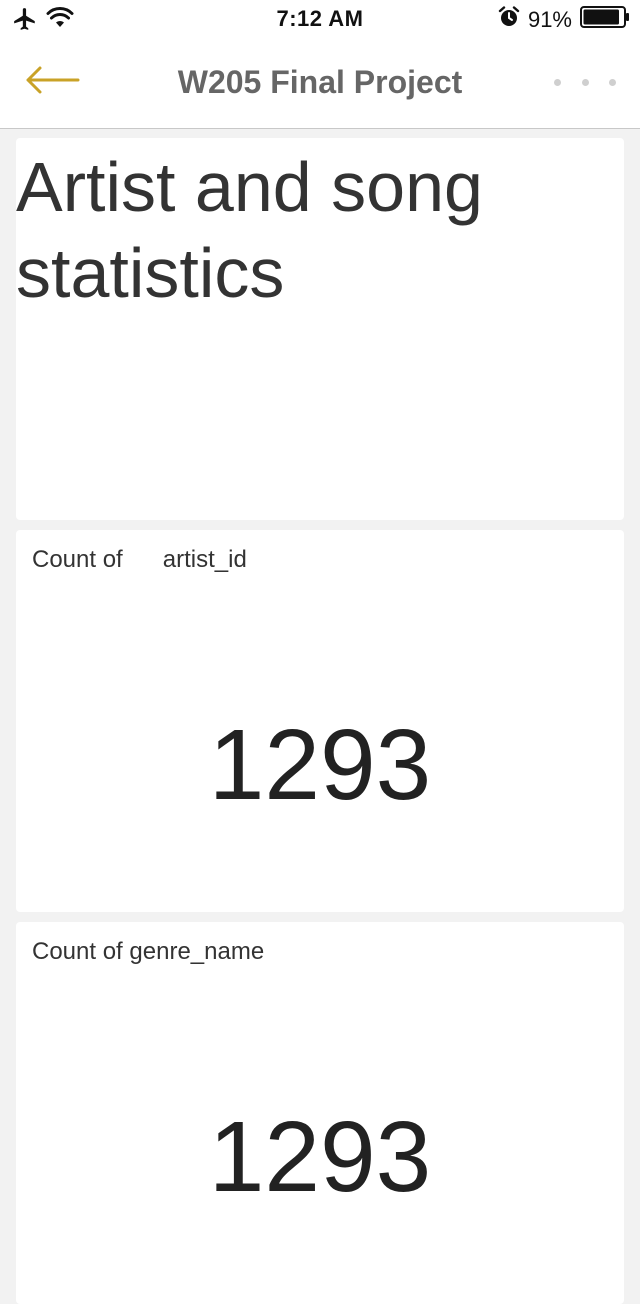  I want to click on page-title: W205 Final Project, so click(320, 82).